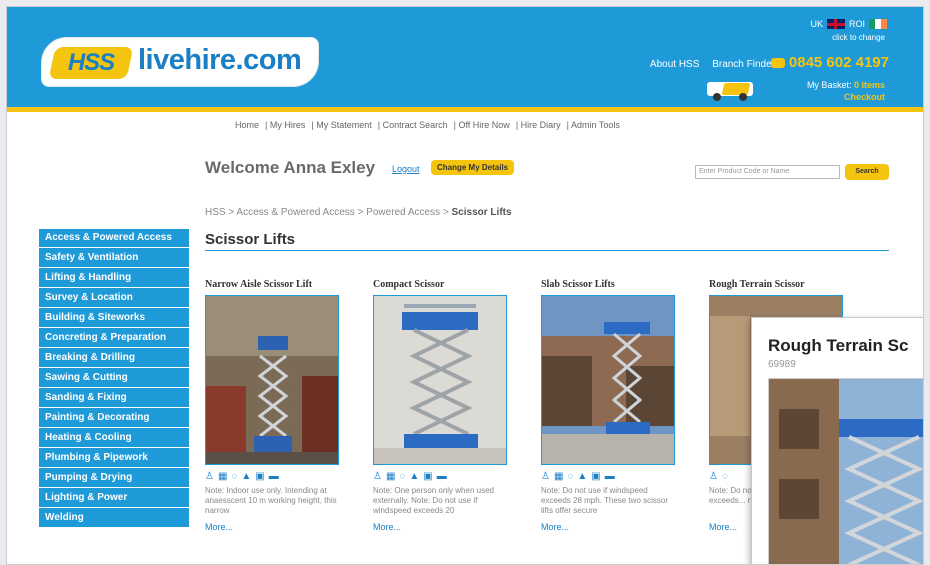 The width and height of the screenshot is (930, 565). What do you see at coordinates (779, 287) in the screenshot?
I see `product-title: Rough Terrain Scissor` at bounding box center [779, 287].